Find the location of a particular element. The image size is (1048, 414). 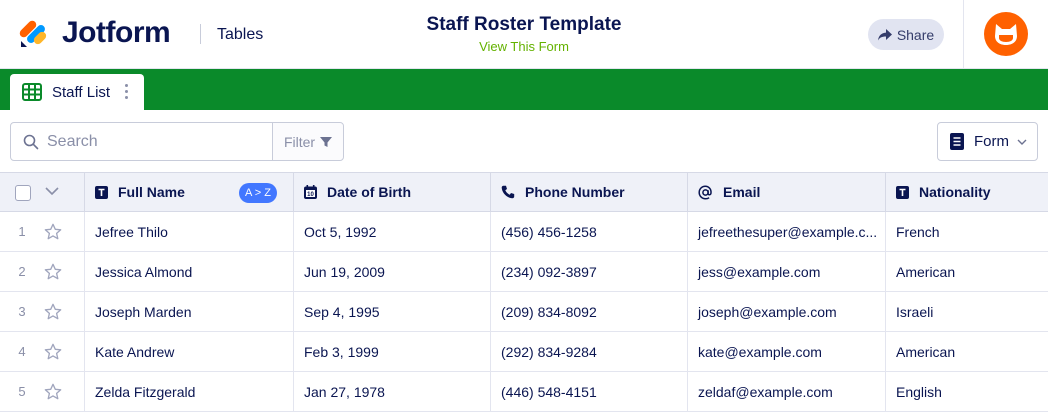

podo-cat-icon is located at coordinates (1006, 34).